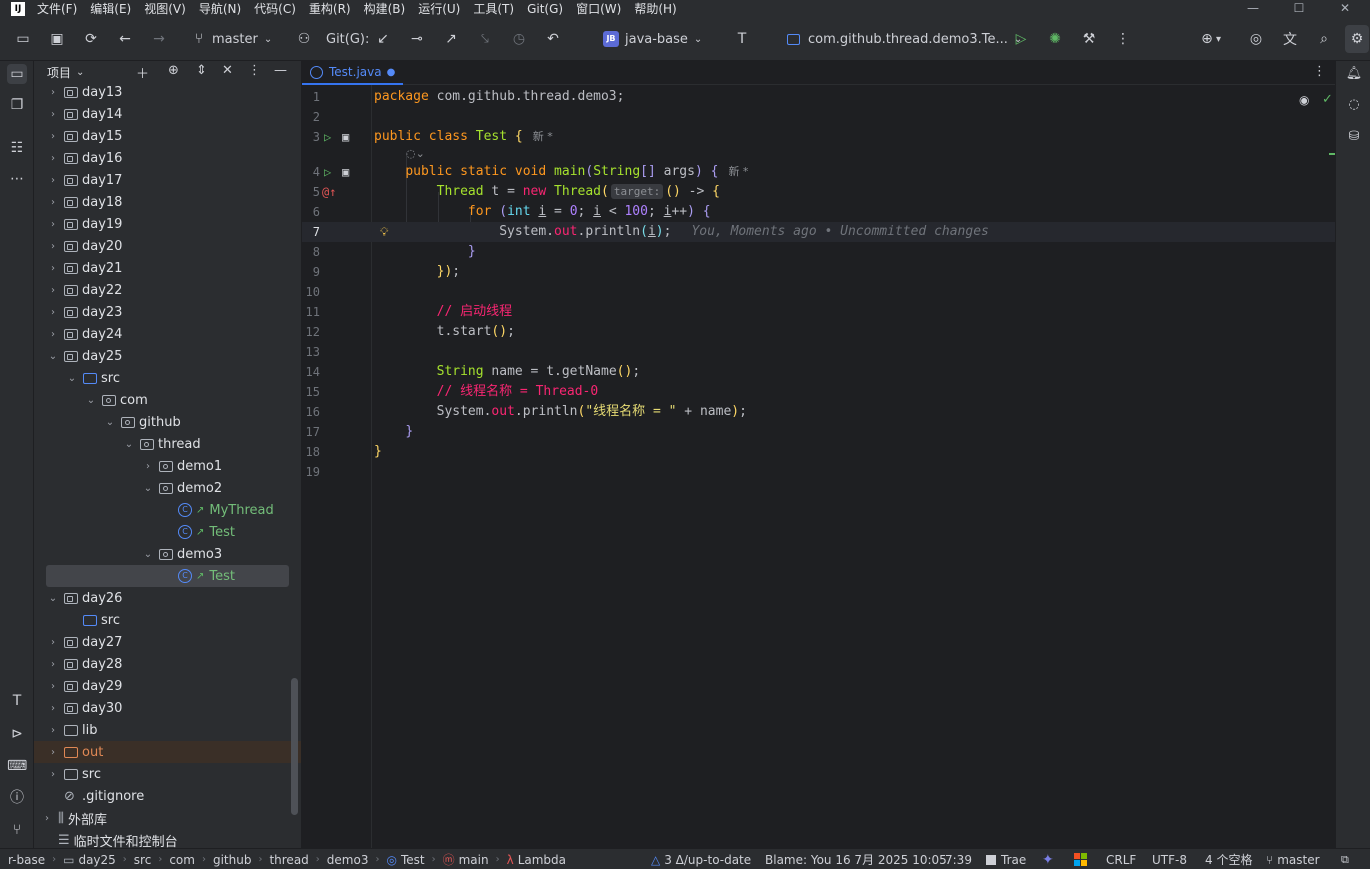  I want to click on collapse-all-icon: ✕, so click(227, 70).